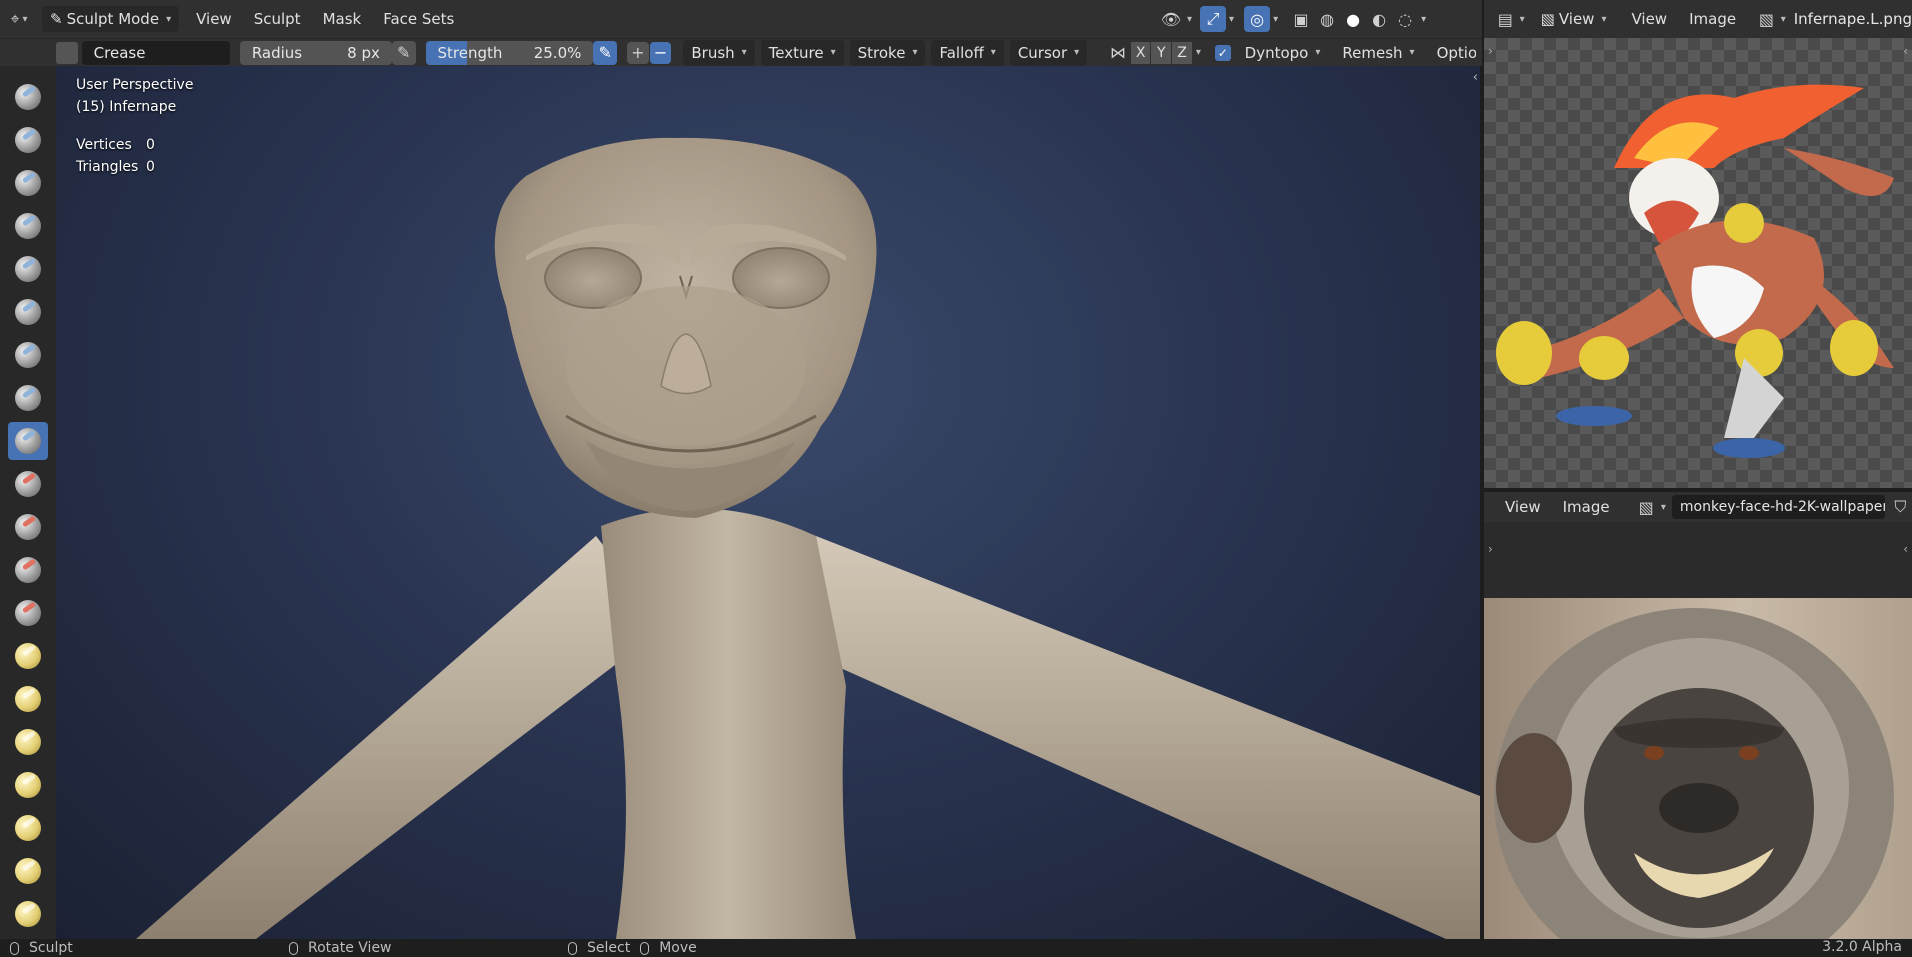  What do you see at coordinates (19, 19) in the screenshot?
I see `editor-type-icon: ⌖ ▾` at bounding box center [19, 19].